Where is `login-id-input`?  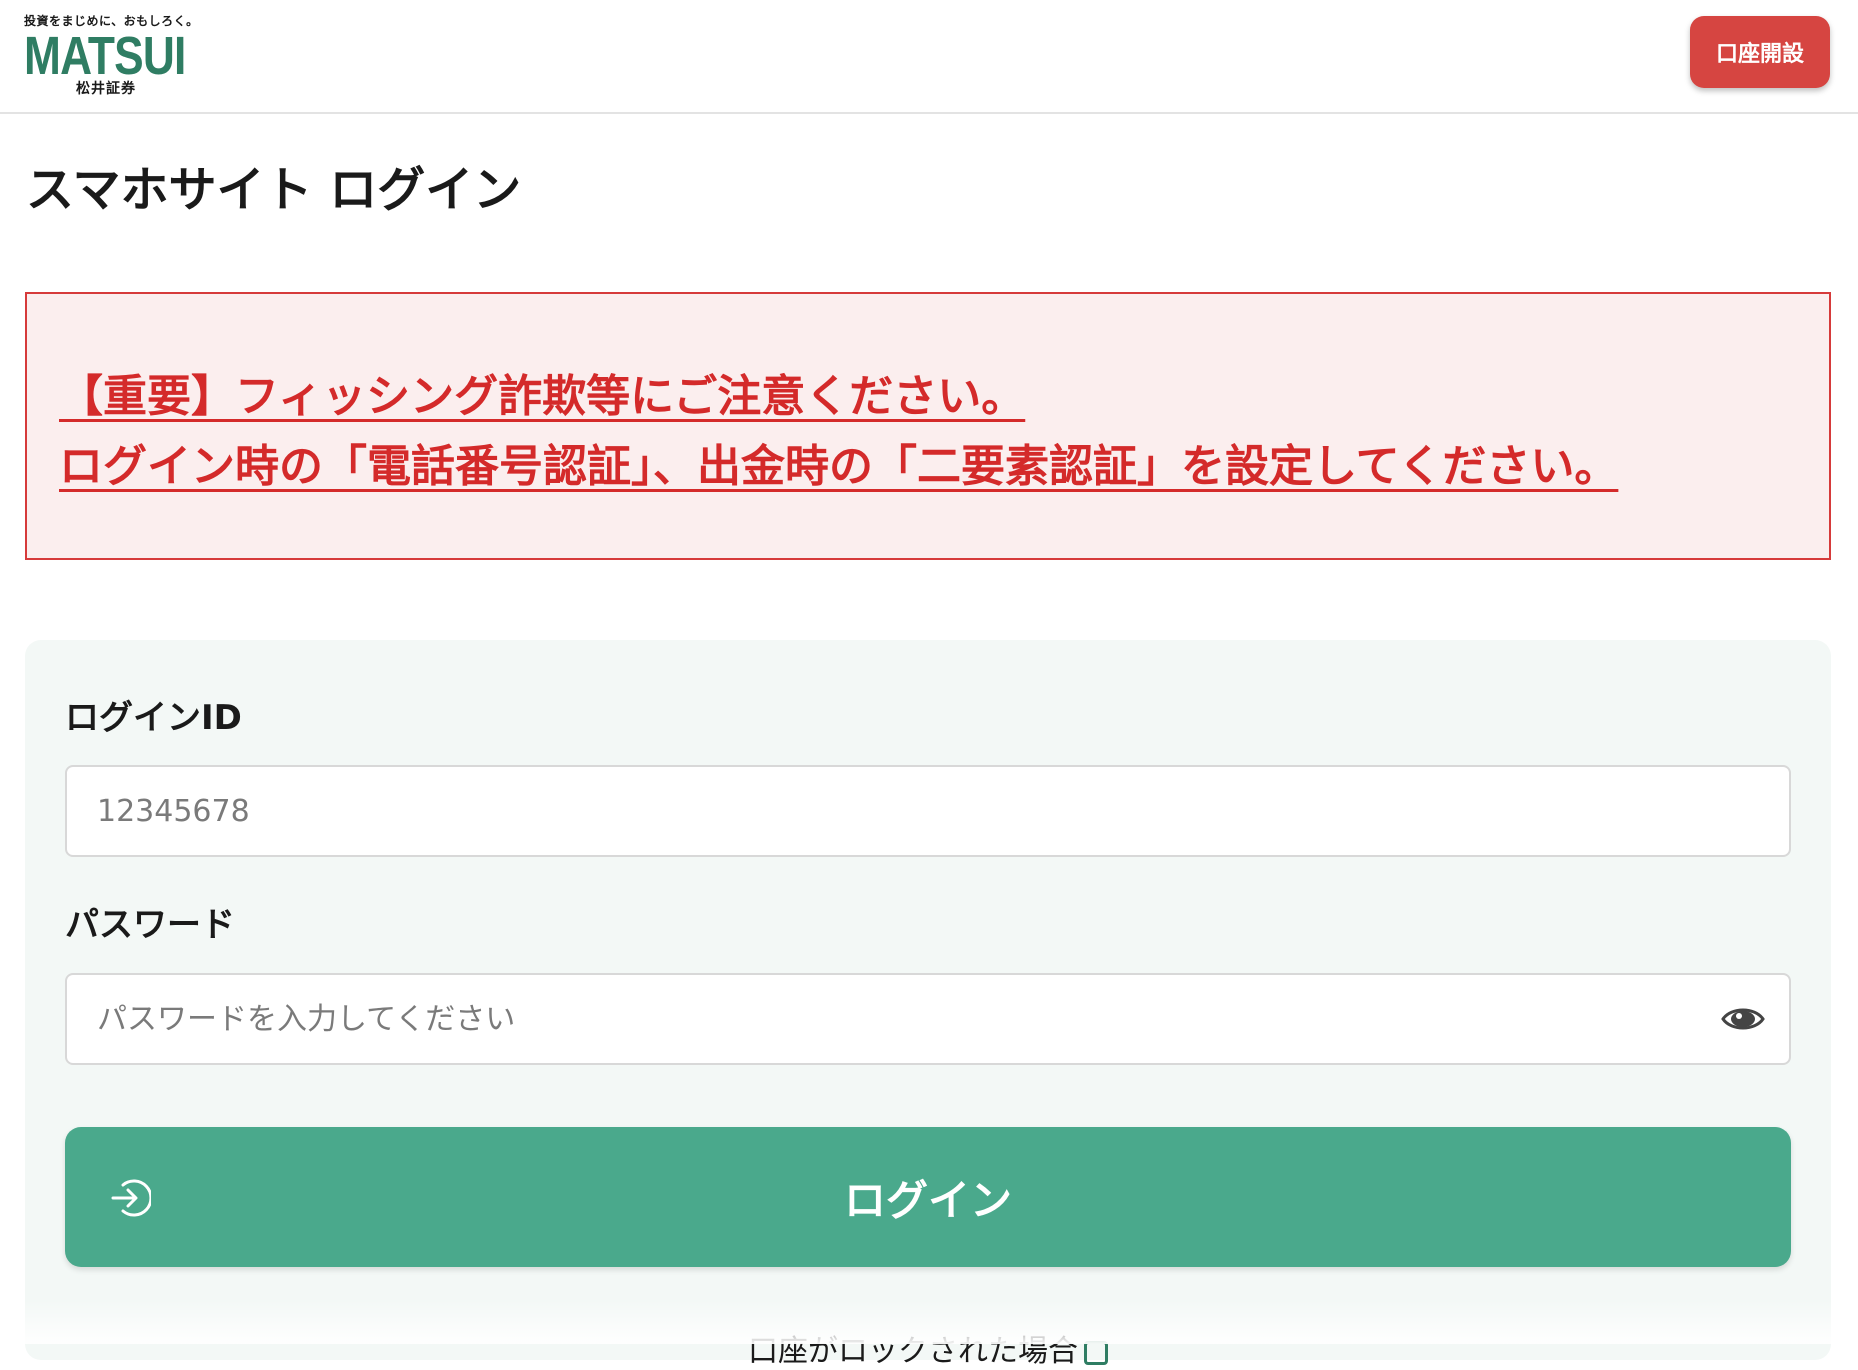 login-id-input is located at coordinates (897, 811).